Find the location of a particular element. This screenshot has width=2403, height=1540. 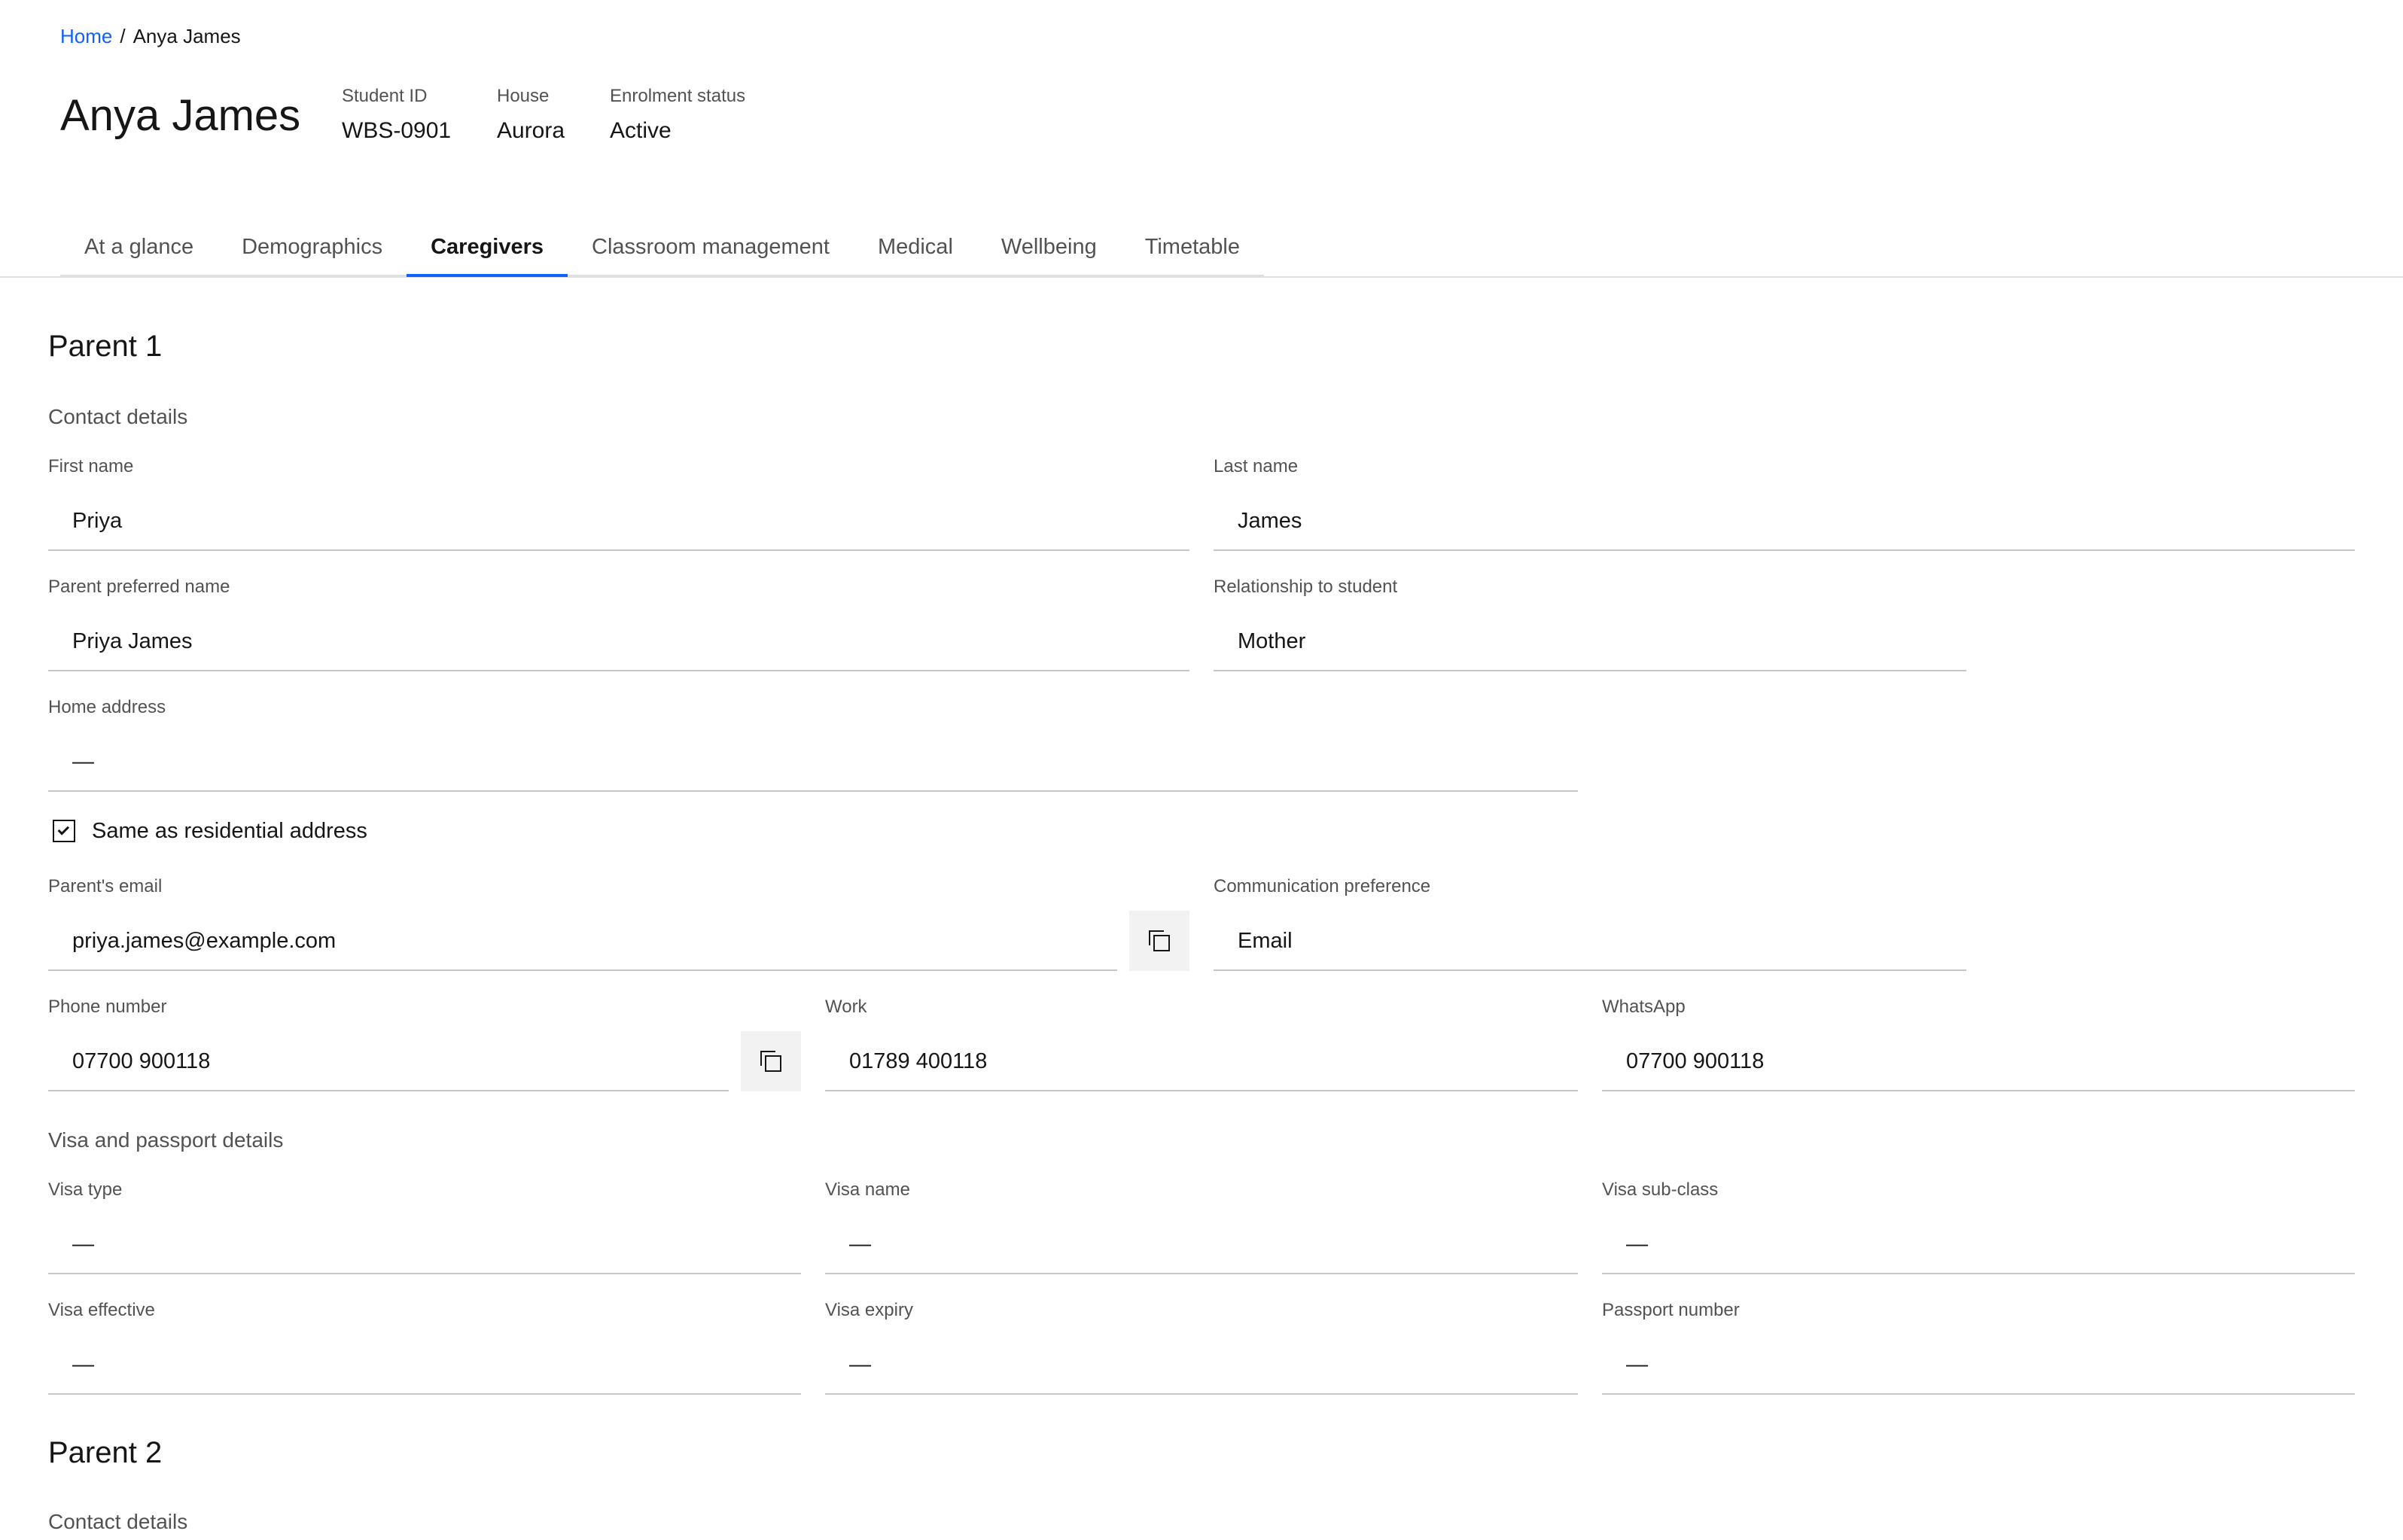

last-name-field: James is located at coordinates (1784, 521).